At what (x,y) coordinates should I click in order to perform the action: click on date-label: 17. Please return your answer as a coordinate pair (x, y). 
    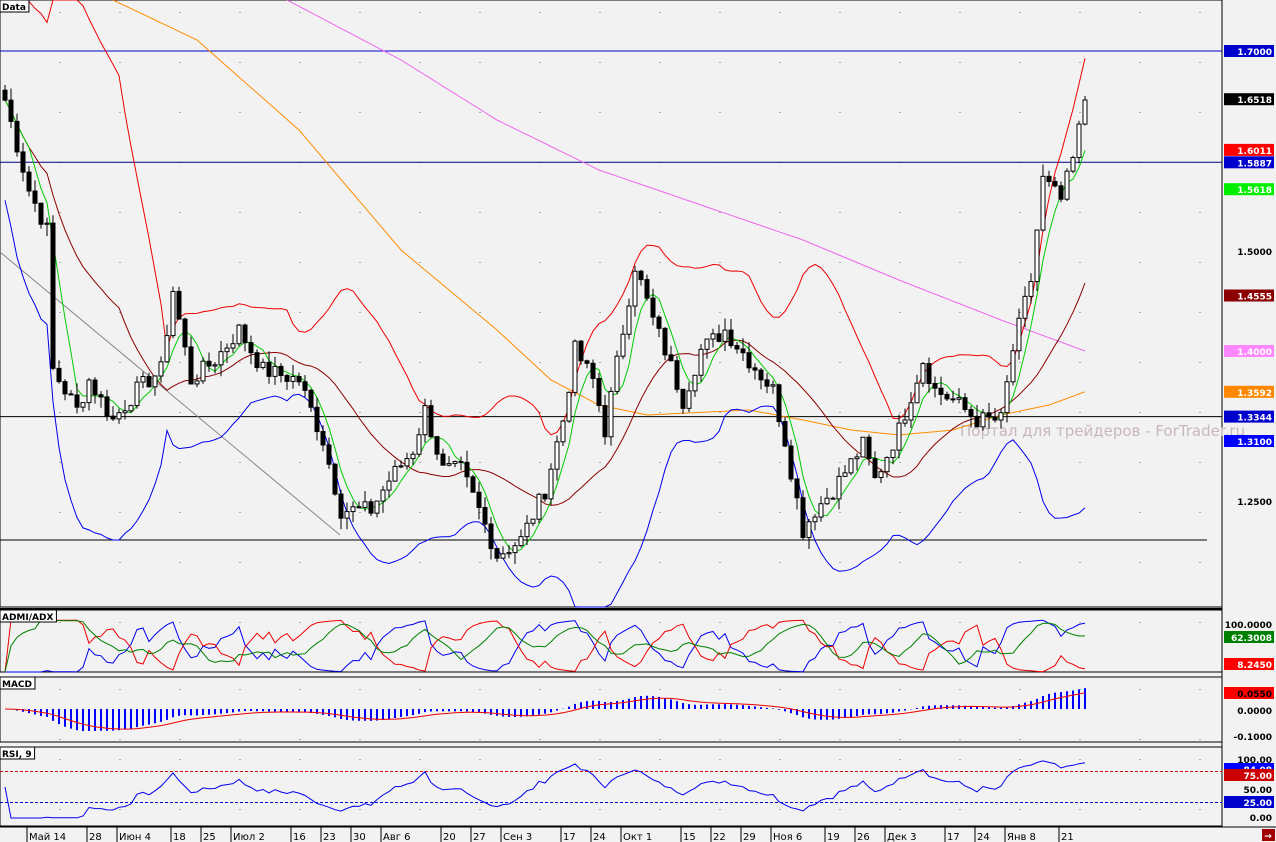
    Looking at the image, I should click on (569, 837).